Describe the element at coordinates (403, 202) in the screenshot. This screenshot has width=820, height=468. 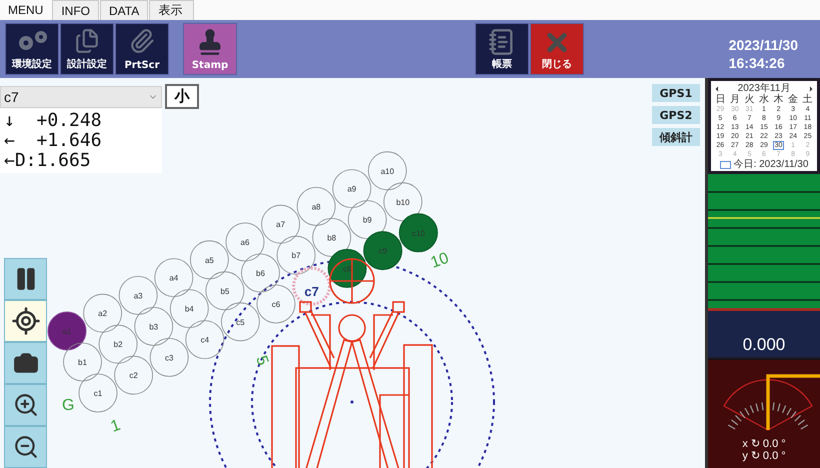
I see `pile-label: b10` at that location.